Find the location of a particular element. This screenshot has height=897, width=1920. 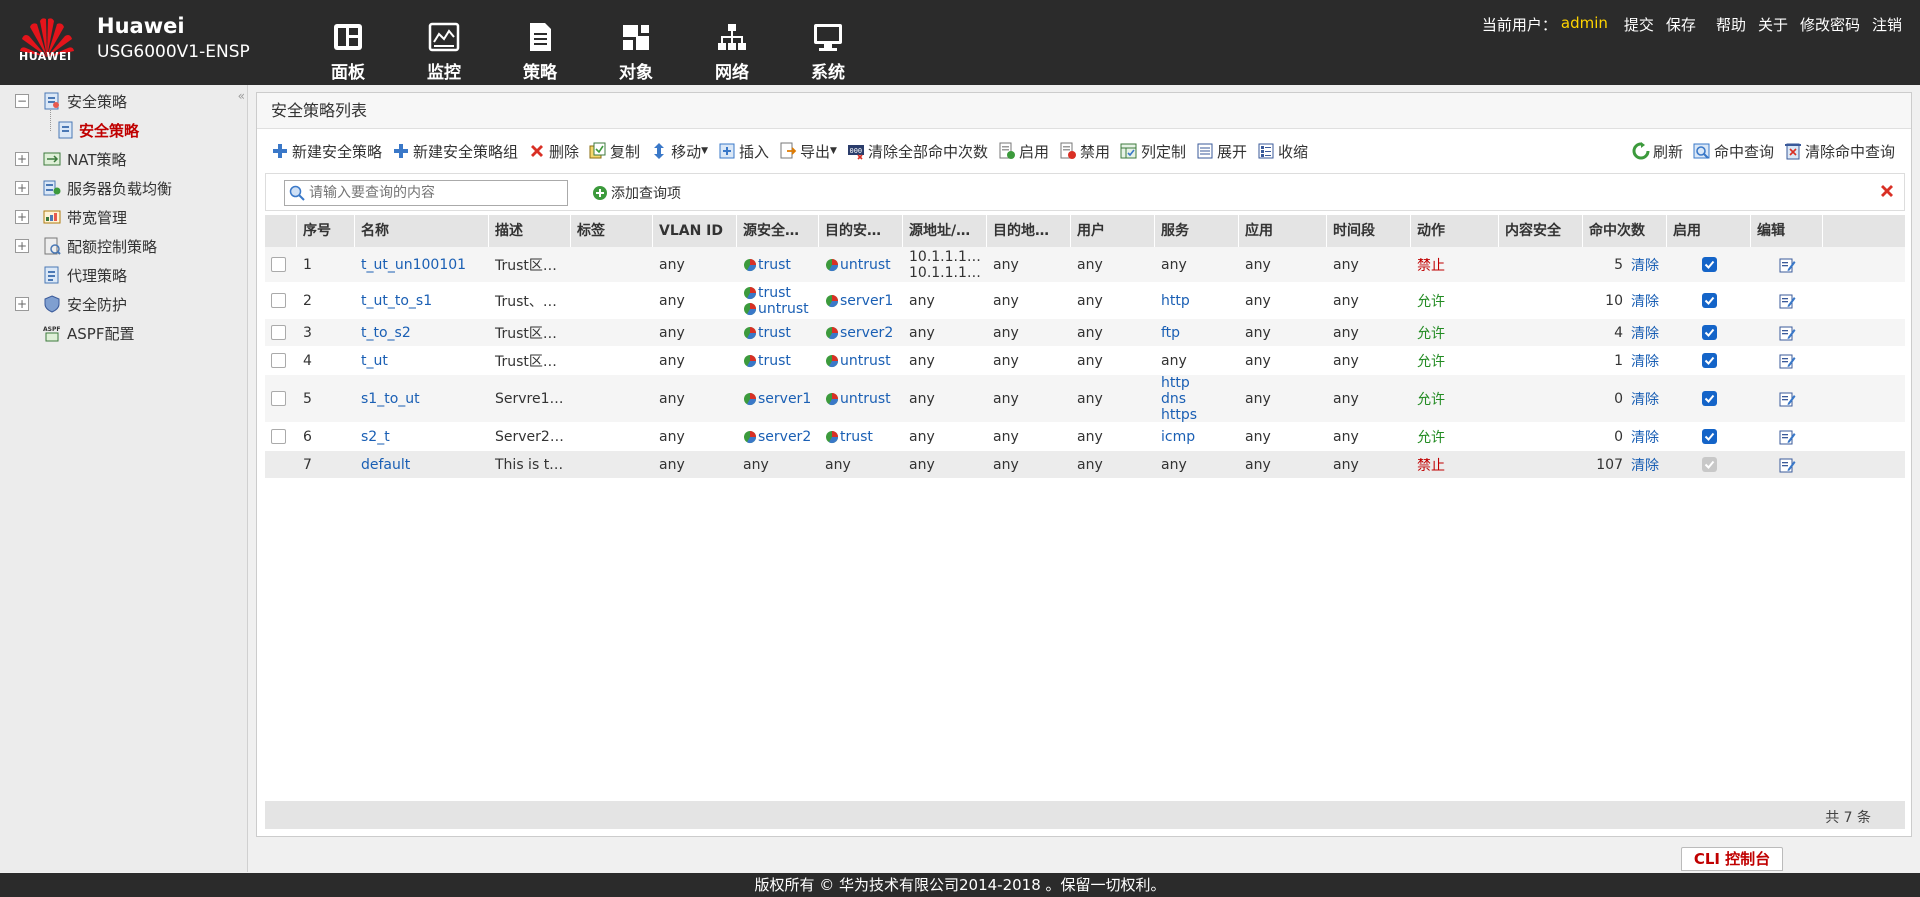

sidebar-item-security-protection: + 安全防护 is located at coordinates (63, 304).